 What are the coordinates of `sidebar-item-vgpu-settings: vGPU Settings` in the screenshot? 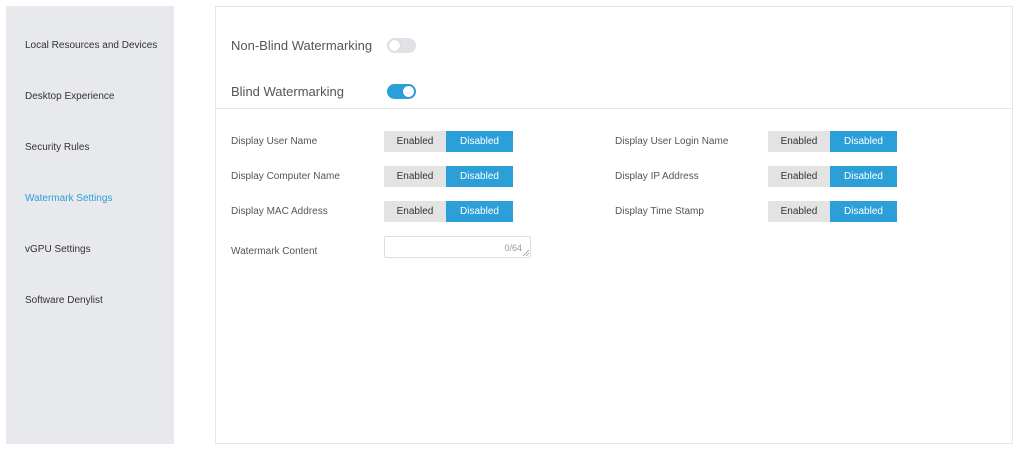 It's located at (58, 249).